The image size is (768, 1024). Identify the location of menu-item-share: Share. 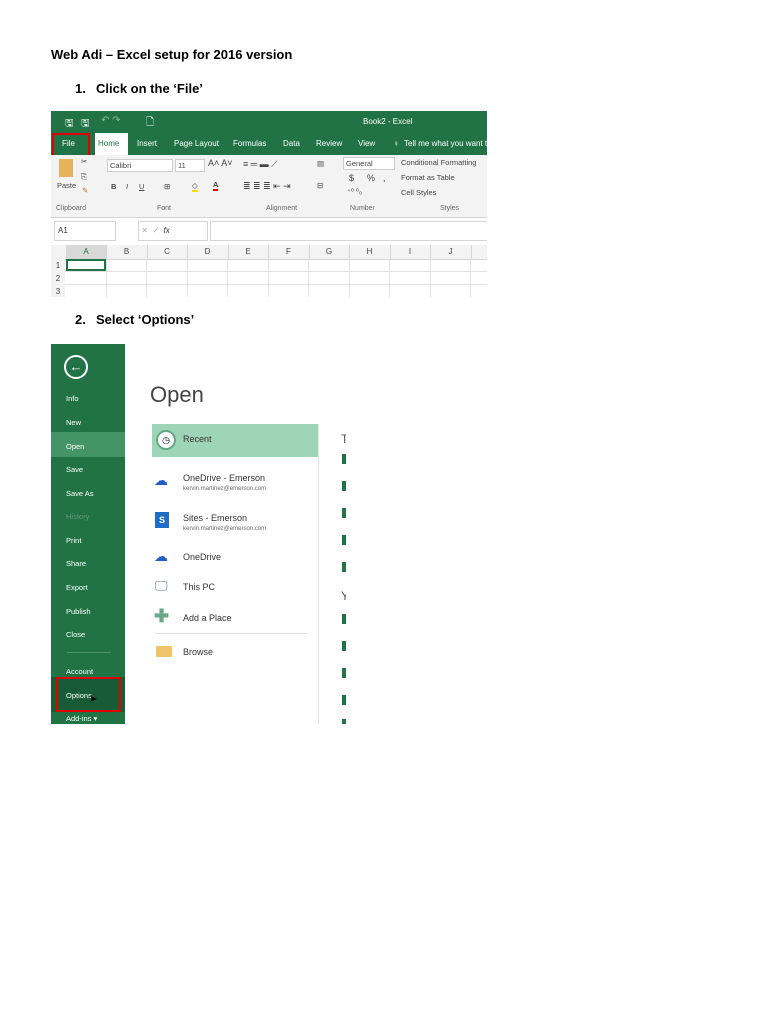
(76, 563).